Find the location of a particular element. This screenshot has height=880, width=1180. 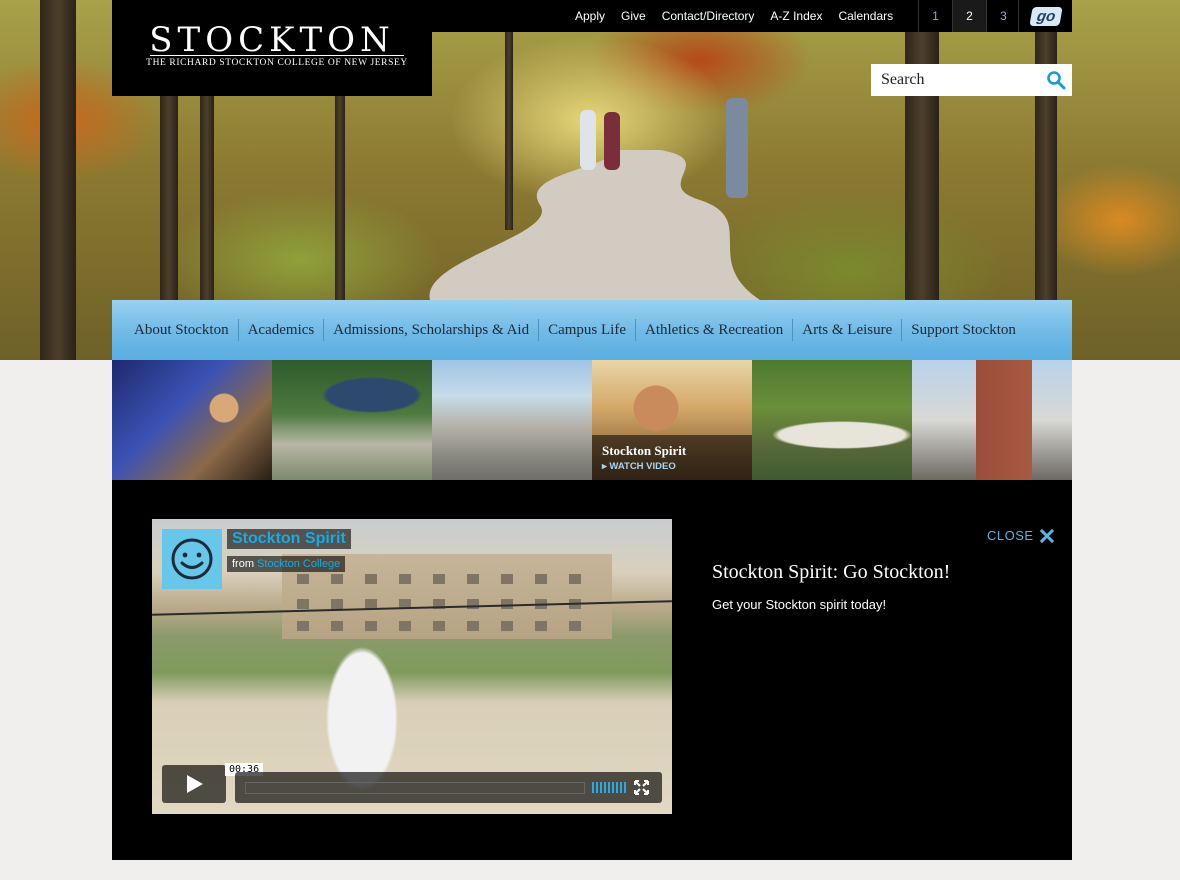

pager-item-2: 2 is located at coordinates (969, 16).